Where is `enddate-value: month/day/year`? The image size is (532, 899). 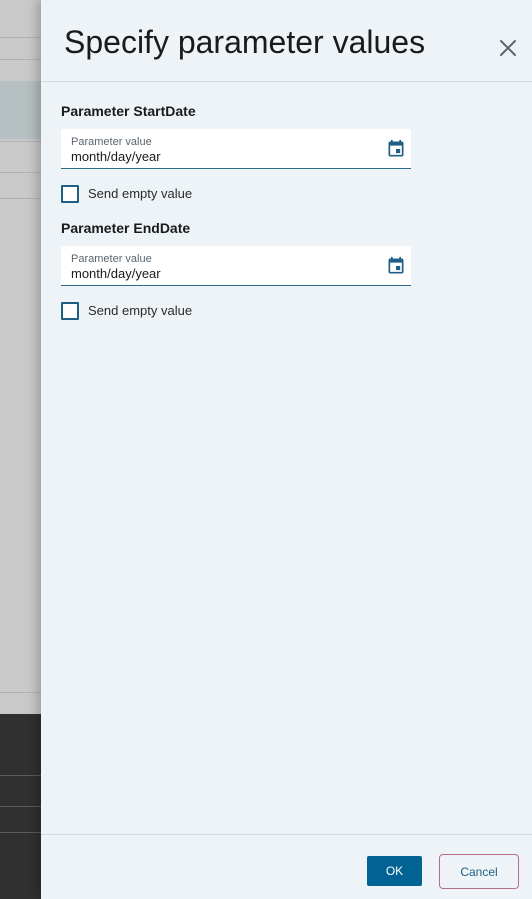 enddate-value: month/day/year is located at coordinates (116, 274).